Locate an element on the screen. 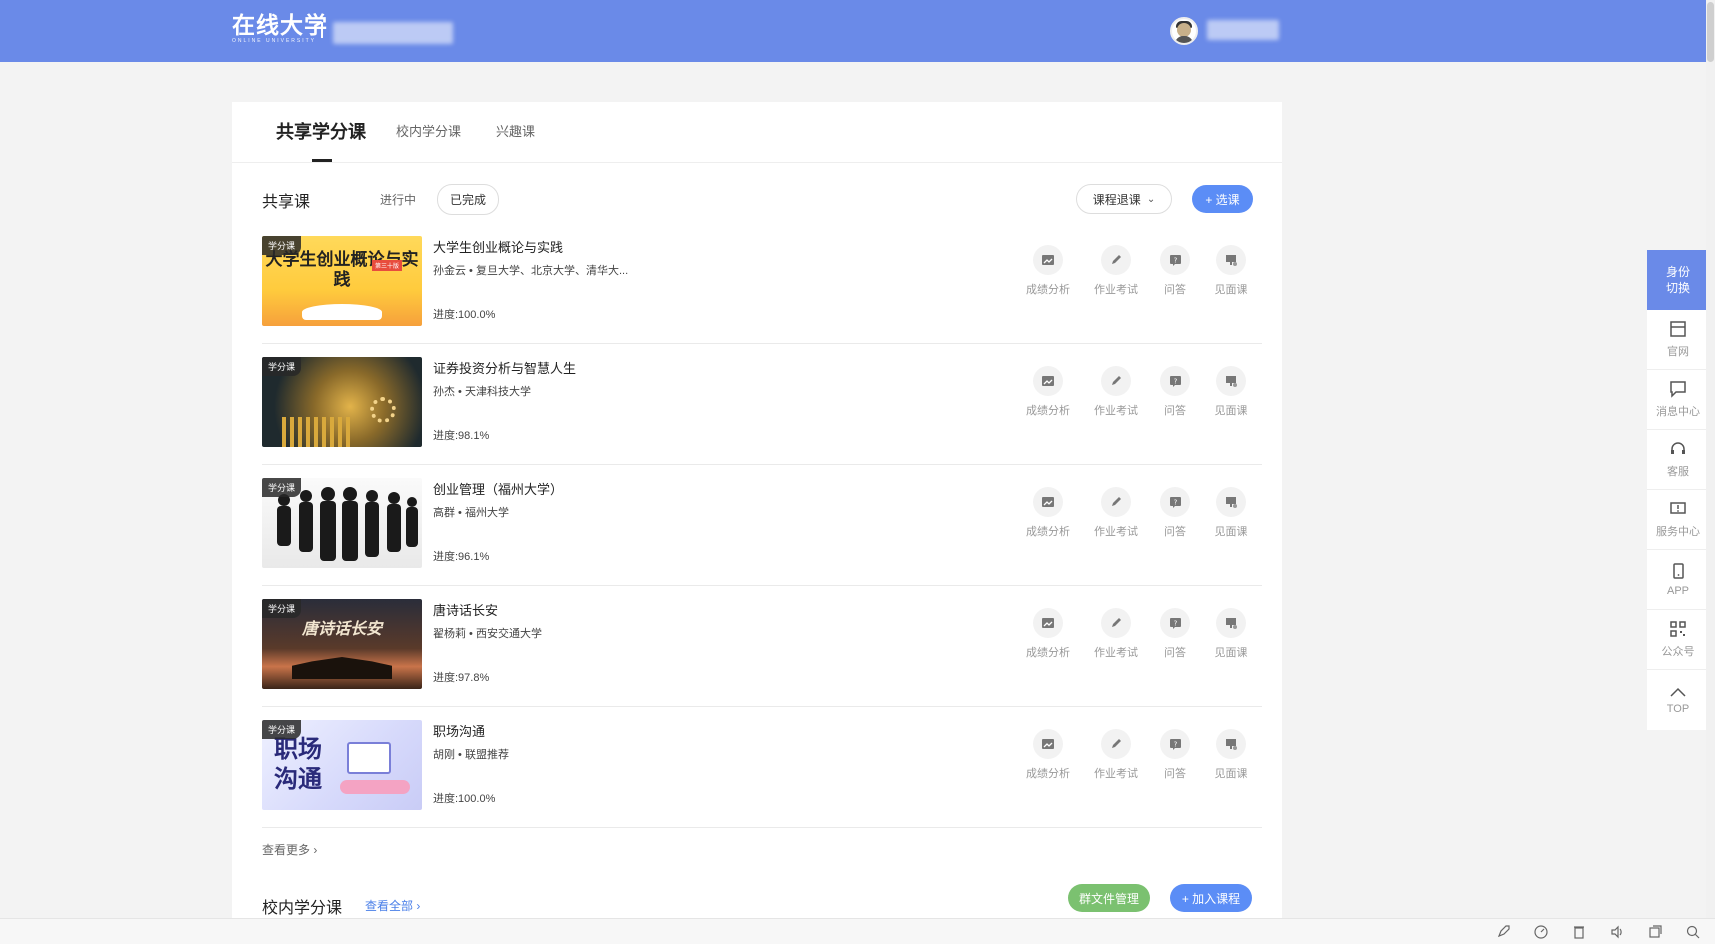 The image size is (1715, 944). course-title: 职场沟通 is located at coordinates (459, 730).